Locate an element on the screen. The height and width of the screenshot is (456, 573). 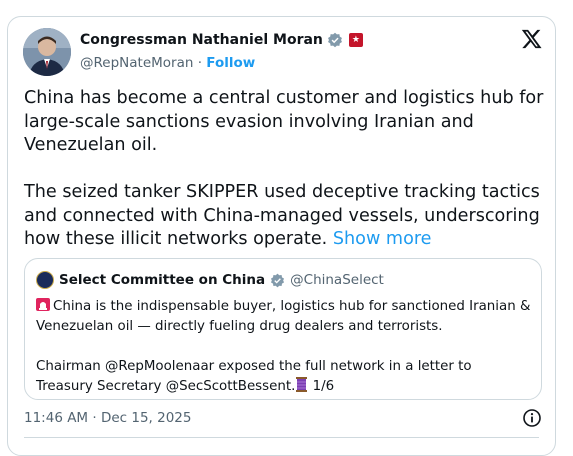
quoted-author-row: Select Committee on China @ChinaSelect is located at coordinates (210, 280).